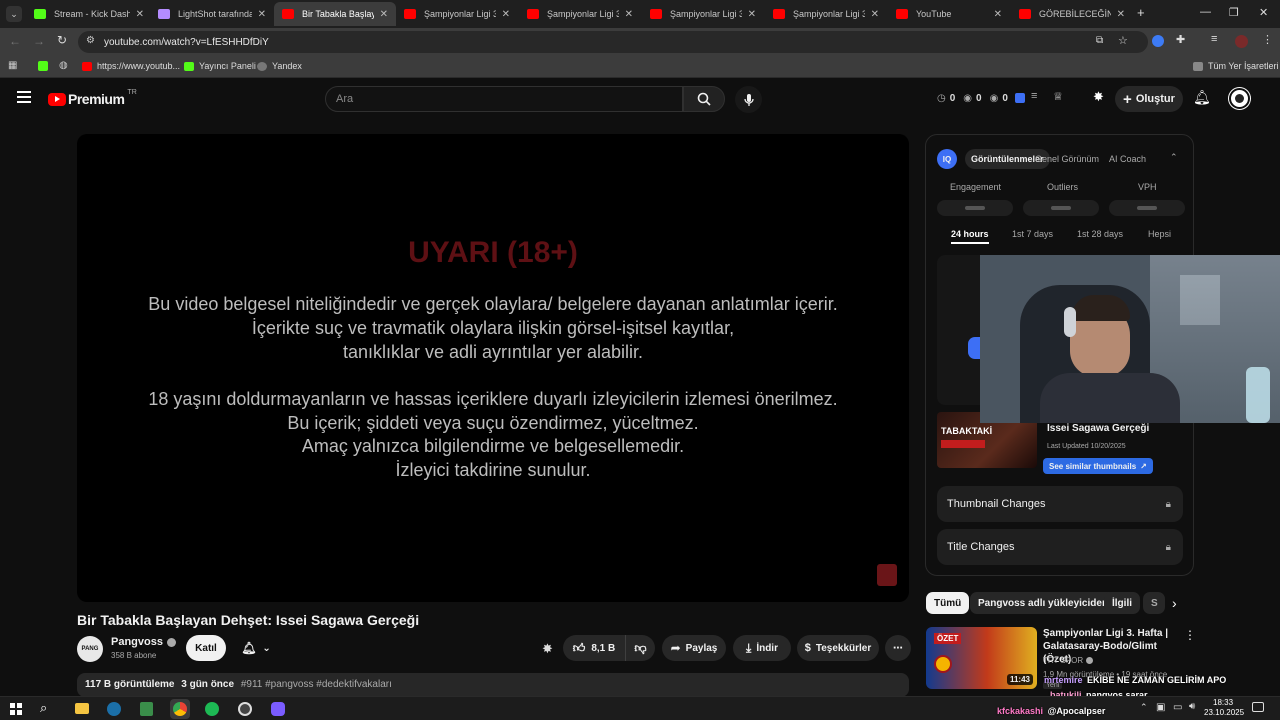 The width and height of the screenshot is (1280, 720). What do you see at coordinates (278, 709) in the screenshot?
I see `discord-icon` at bounding box center [278, 709].